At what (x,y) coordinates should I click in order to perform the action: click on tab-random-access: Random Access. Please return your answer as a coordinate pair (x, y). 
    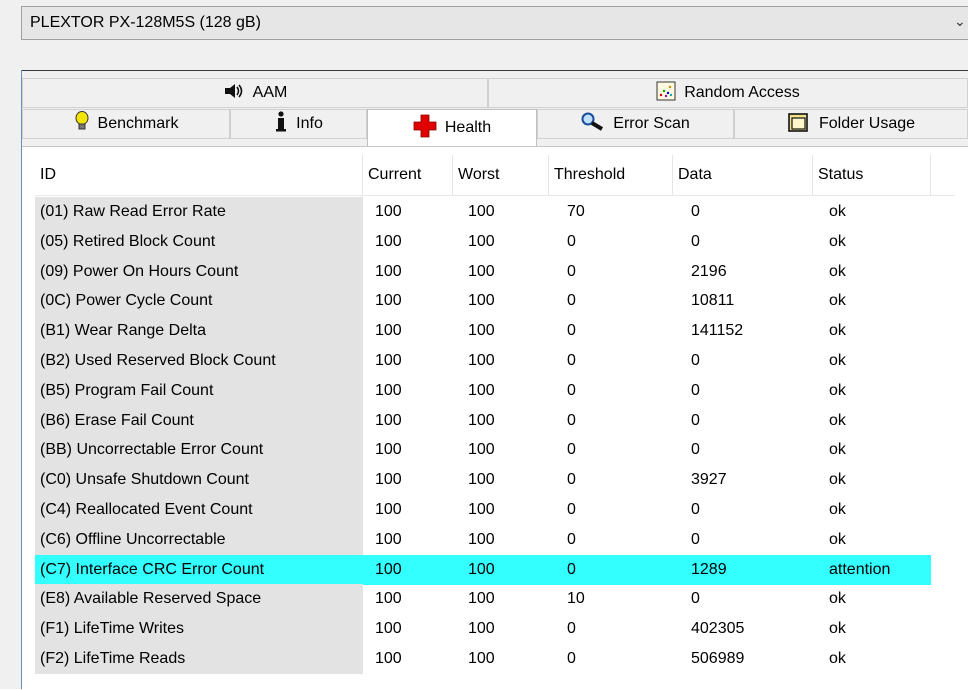
    Looking at the image, I should click on (728, 93).